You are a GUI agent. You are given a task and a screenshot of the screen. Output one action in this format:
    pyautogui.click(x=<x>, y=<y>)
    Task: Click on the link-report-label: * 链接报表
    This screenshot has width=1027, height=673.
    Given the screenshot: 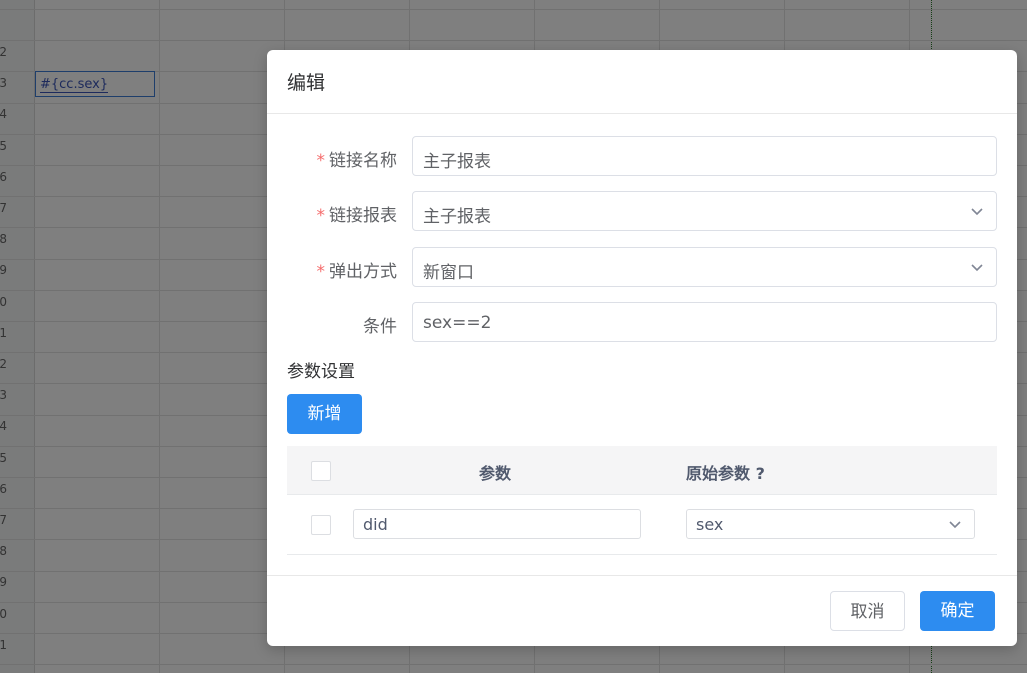 What is the action you would take?
    pyautogui.click(x=357, y=216)
    